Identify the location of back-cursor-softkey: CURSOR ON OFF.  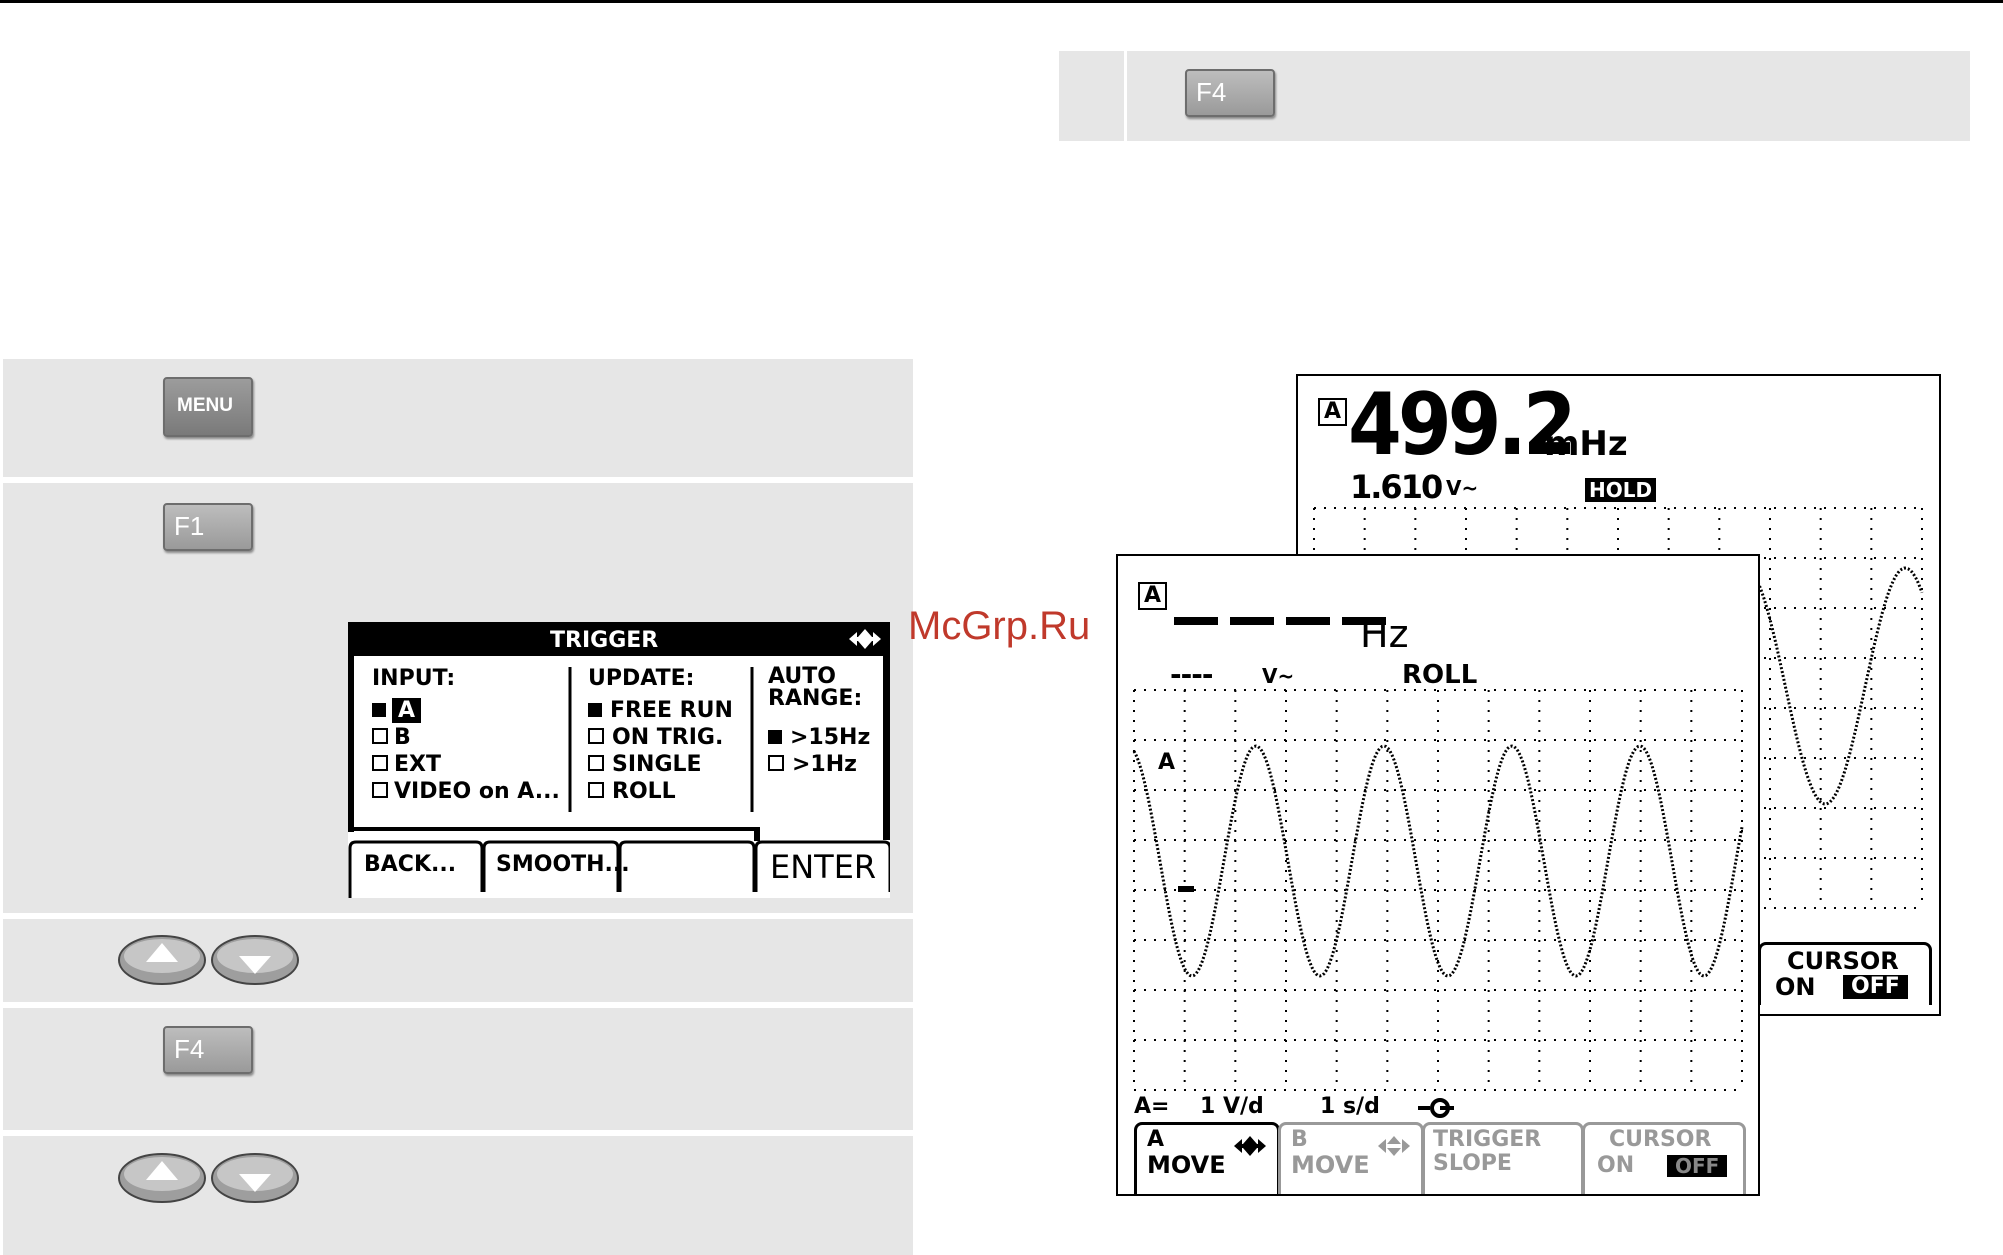
(1845, 973).